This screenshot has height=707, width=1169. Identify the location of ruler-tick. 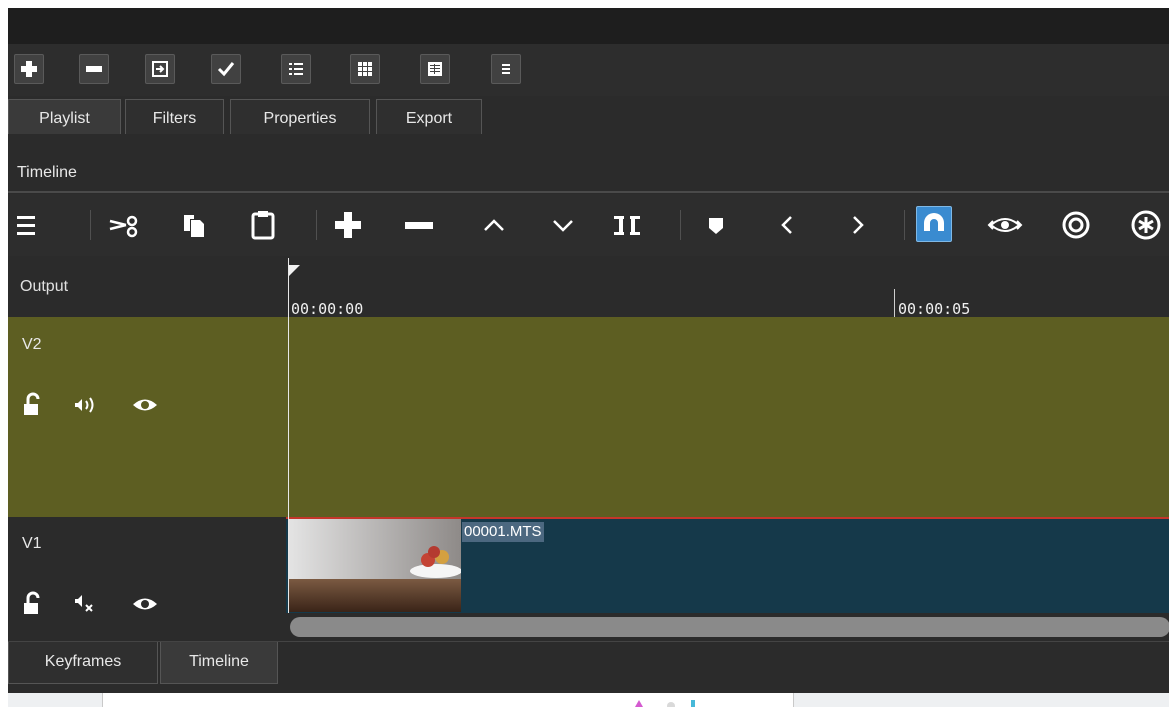
(894, 303).